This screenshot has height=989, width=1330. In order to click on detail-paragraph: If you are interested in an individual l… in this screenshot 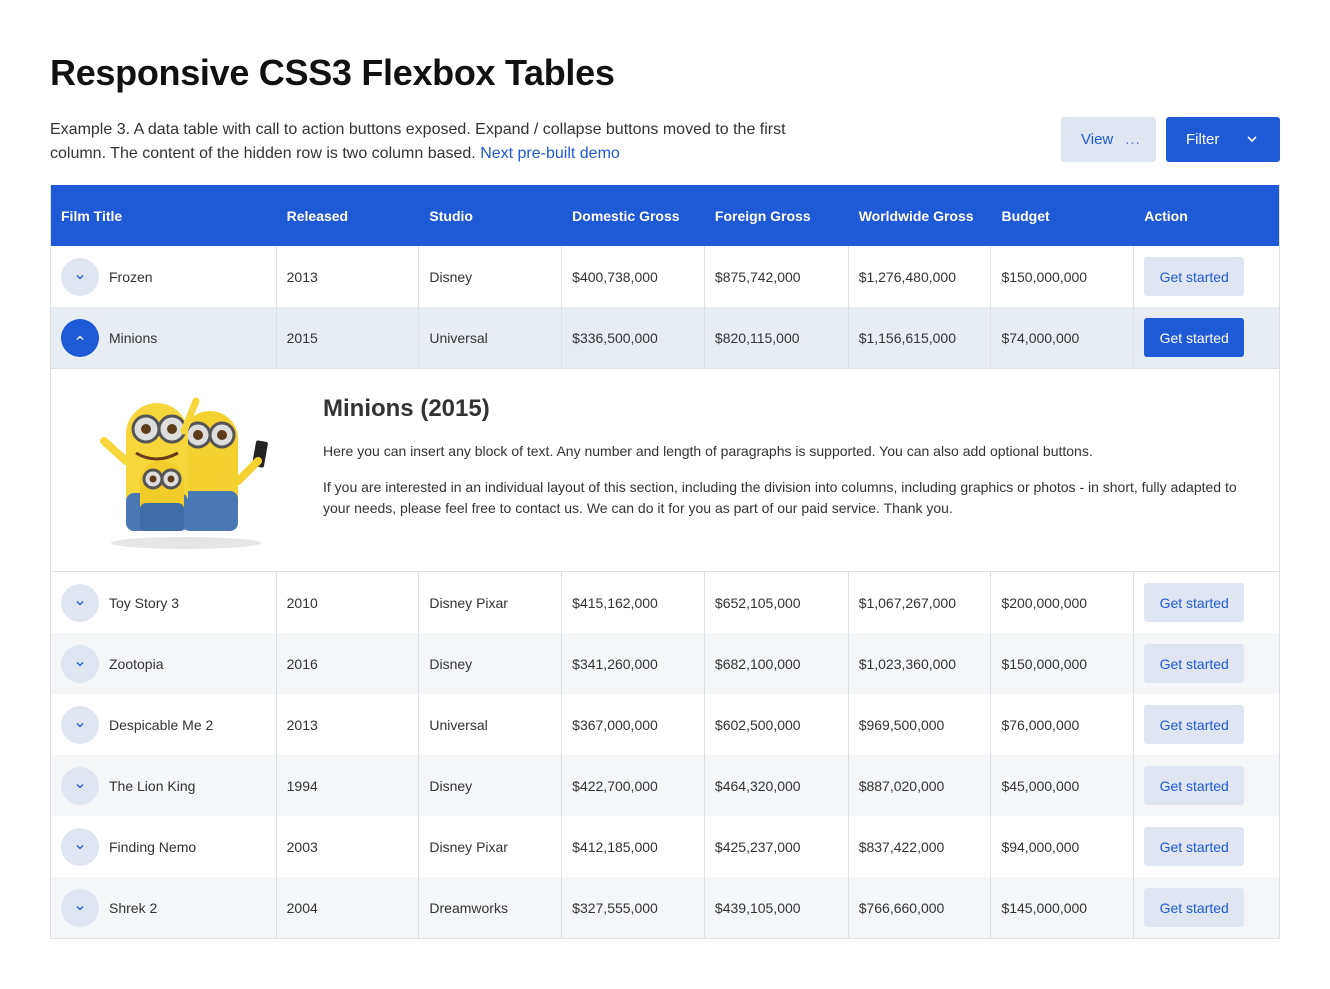, I will do `click(780, 497)`.